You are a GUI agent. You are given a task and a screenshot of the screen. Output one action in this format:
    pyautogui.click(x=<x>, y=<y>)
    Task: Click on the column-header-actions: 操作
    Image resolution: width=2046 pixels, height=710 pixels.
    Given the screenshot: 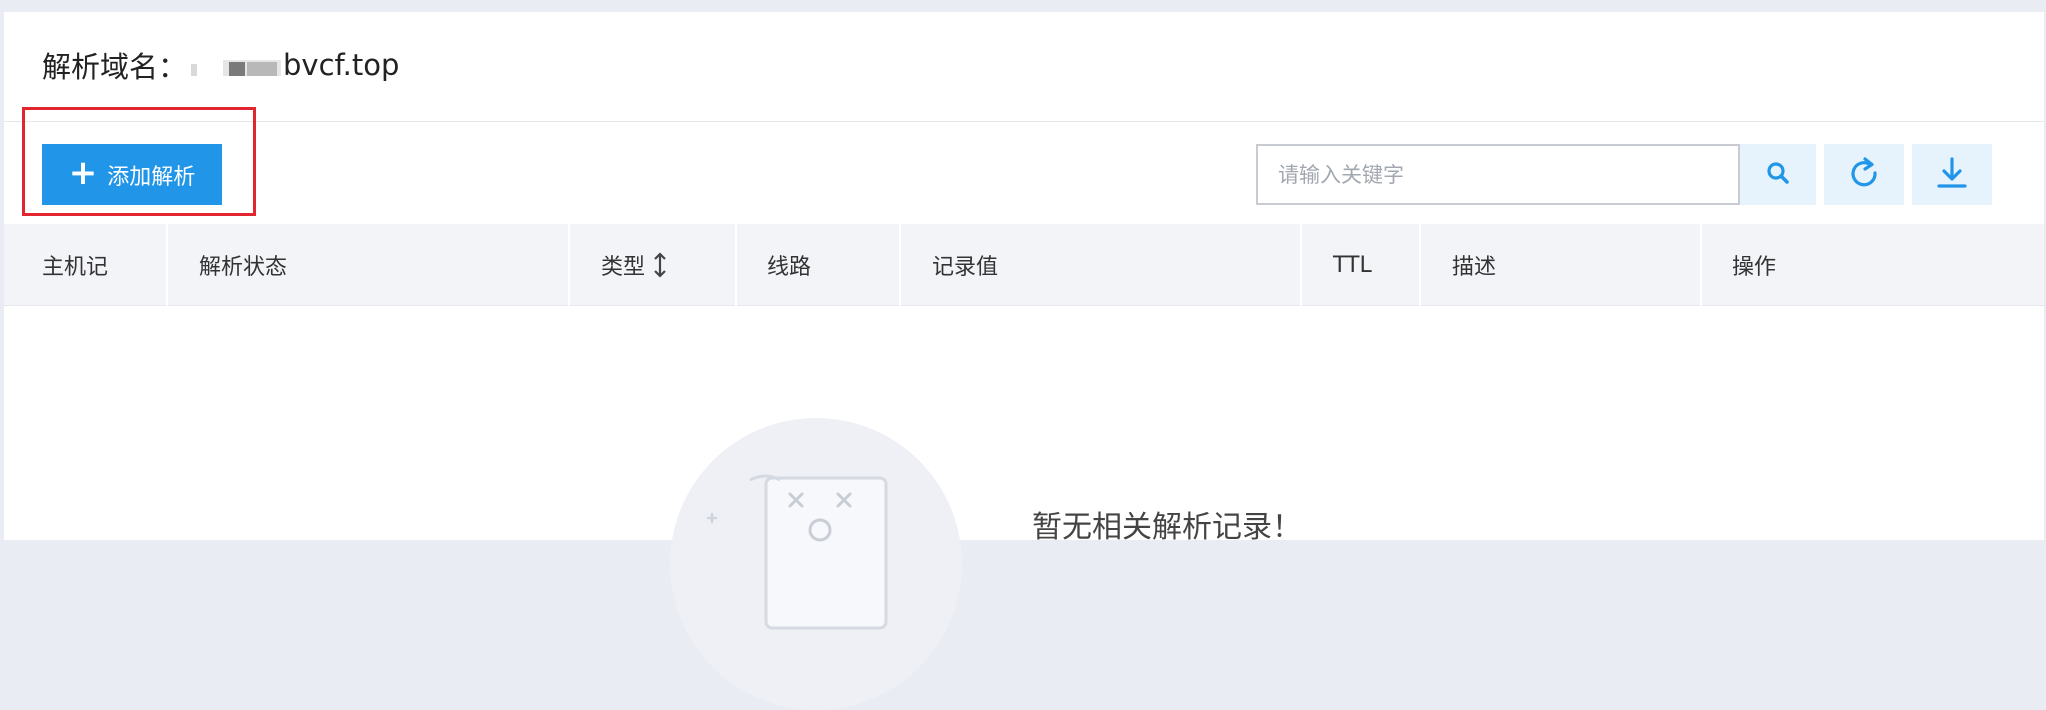 What is the action you would take?
    pyautogui.click(x=1754, y=265)
    